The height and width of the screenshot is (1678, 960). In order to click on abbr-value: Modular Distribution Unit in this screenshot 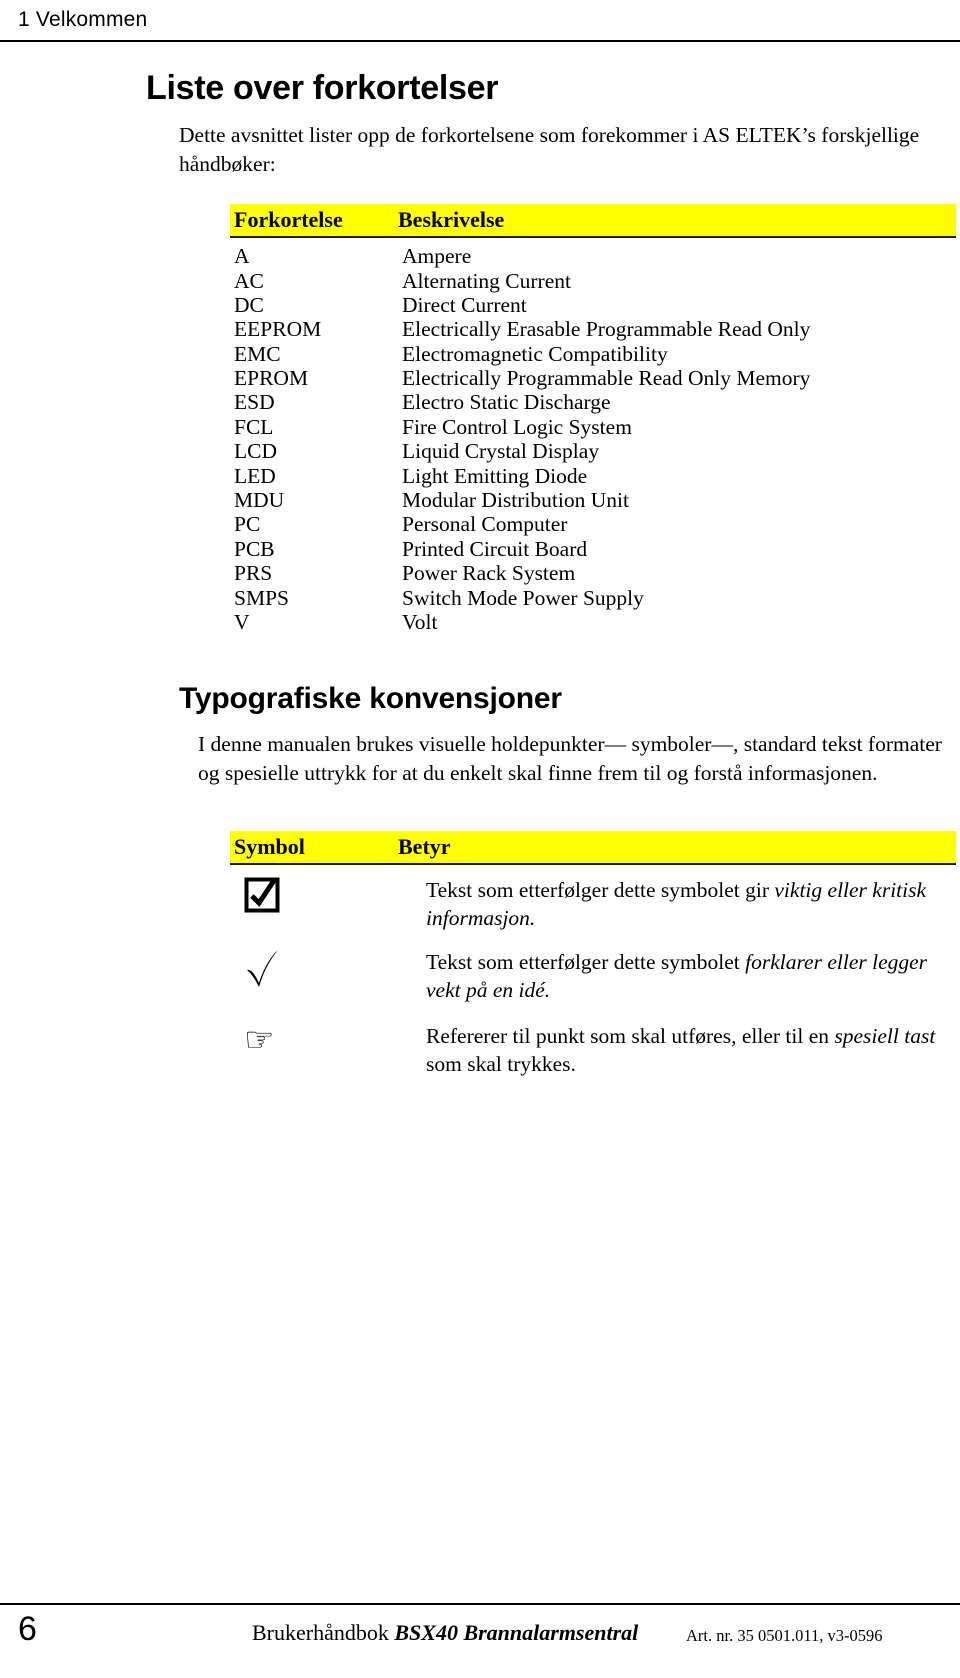, I will do `click(515, 500)`.